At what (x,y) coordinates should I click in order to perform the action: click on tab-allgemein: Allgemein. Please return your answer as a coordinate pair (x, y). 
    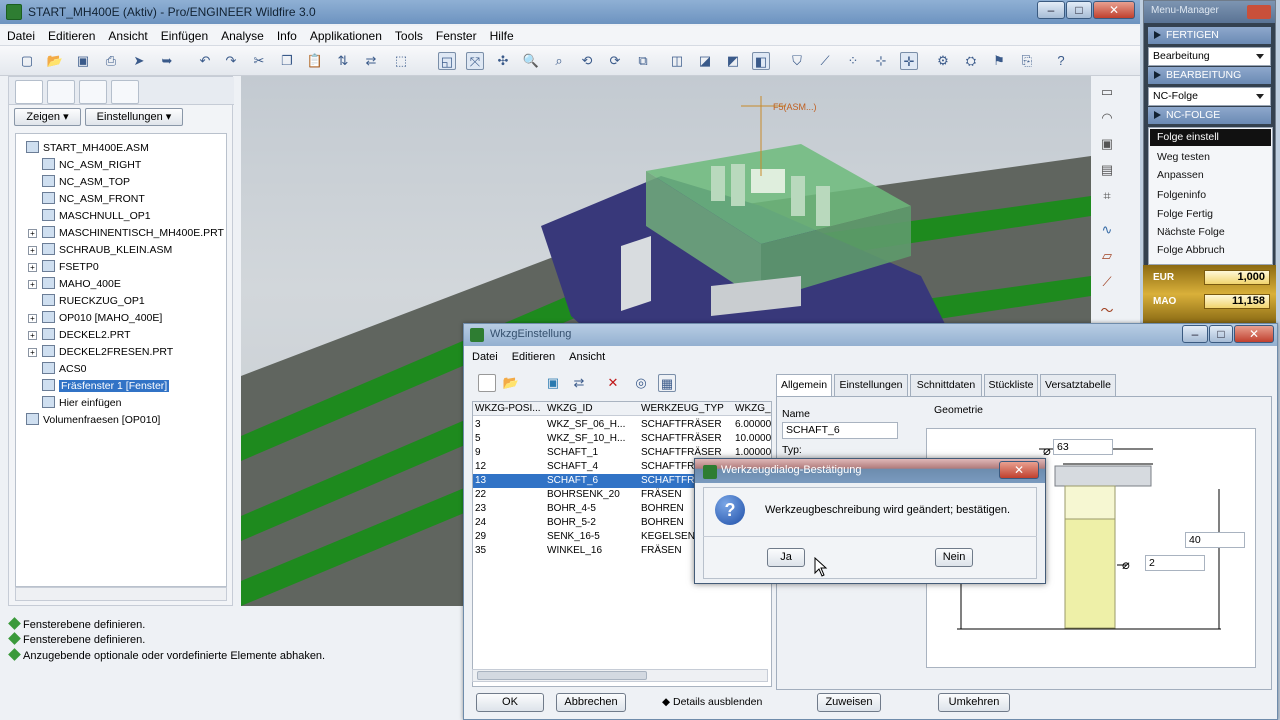
    Looking at the image, I should click on (804, 386).